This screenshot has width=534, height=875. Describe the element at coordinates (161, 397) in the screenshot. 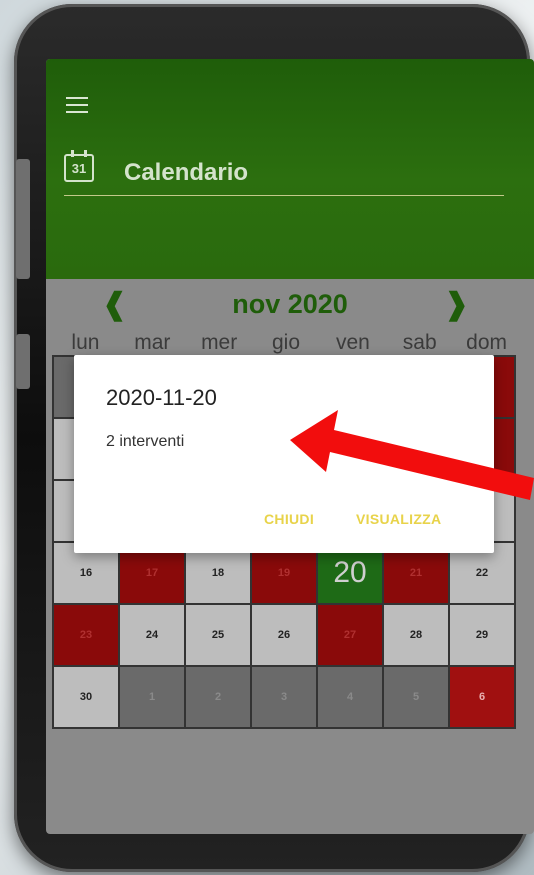

I see `dialog-title: 2020-11-20` at that location.